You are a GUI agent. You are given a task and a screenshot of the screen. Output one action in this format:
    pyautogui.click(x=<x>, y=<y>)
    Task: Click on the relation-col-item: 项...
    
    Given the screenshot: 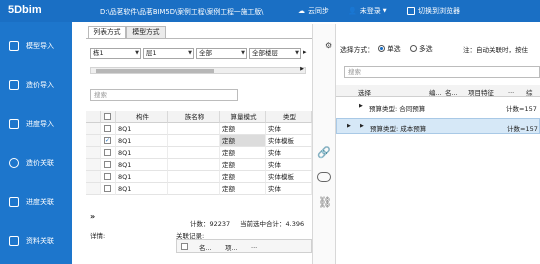 What is the action you would take?
    pyautogui.click(x=231, y=247)
    